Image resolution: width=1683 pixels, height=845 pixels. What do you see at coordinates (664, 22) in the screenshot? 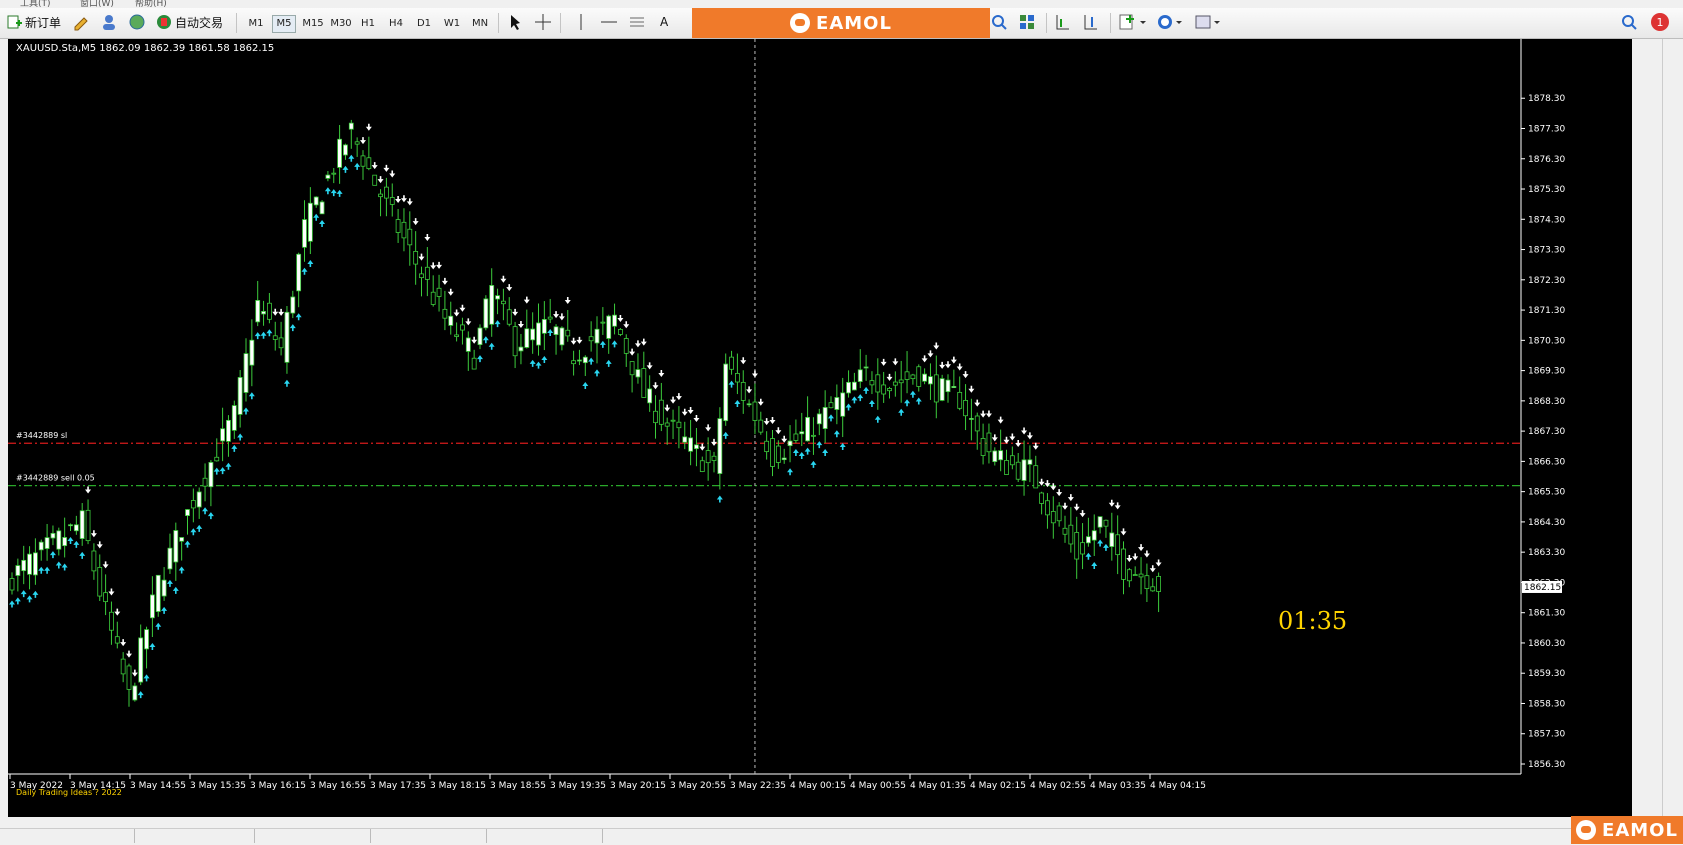
I see `text-tool-button: A` at bounding box center [664, 22].